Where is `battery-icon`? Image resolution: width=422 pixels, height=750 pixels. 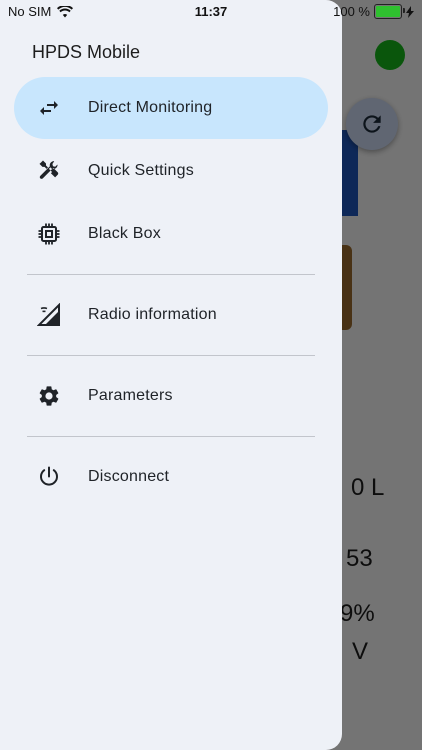 battery-icon is located at coordinates (389, 11).